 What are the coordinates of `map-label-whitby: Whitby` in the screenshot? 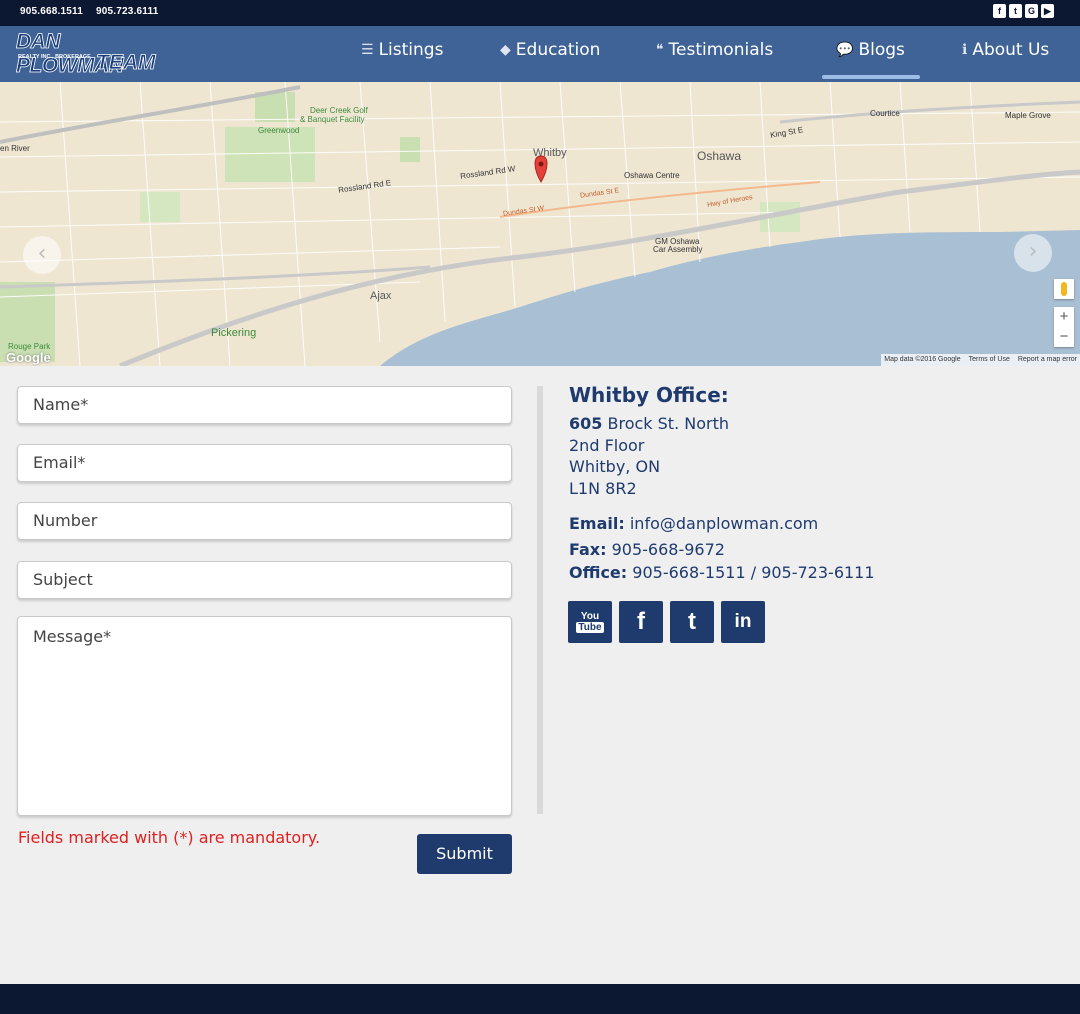 It's located at (550, 153).